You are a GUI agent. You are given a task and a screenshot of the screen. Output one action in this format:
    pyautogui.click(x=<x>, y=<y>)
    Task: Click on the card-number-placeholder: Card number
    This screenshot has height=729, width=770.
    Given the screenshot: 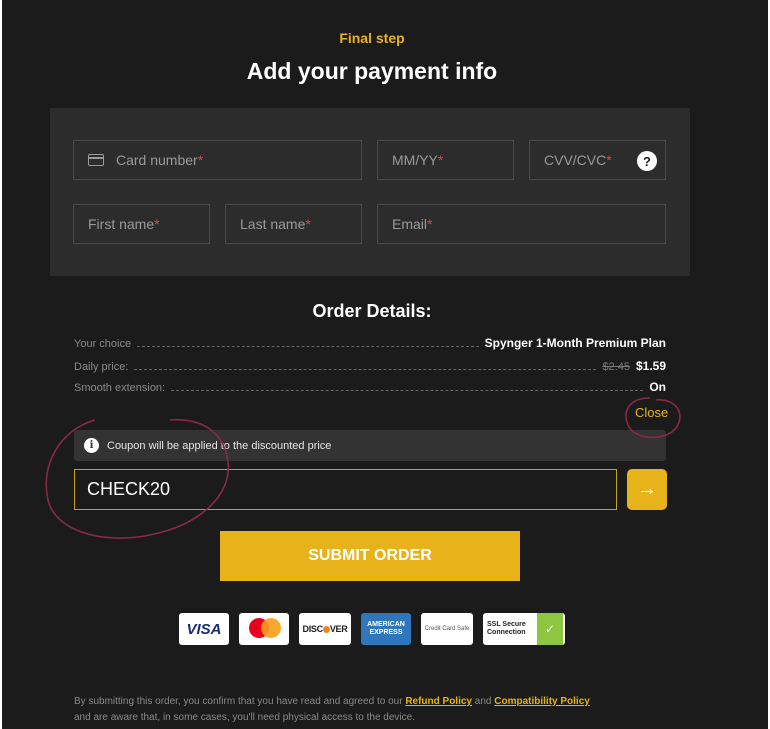 What is the action you would take?
    pyautogui.click(x=157, y=160)
    